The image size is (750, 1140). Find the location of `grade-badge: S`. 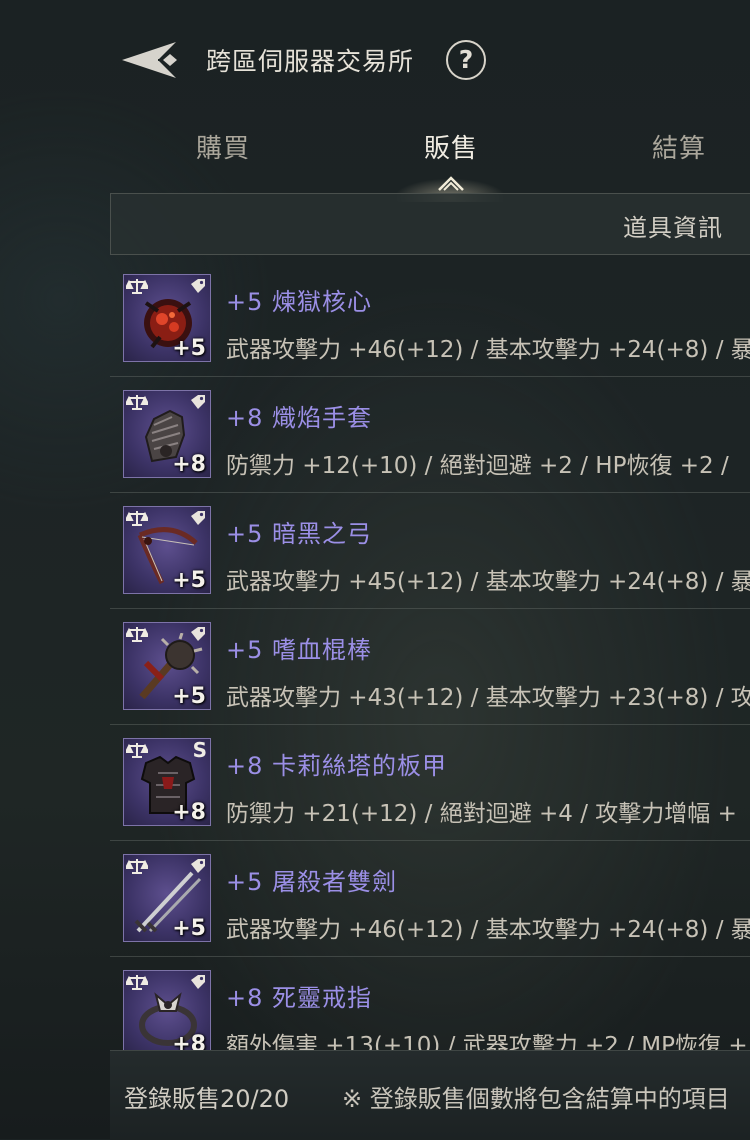

grade-badge: S is located at coordinates (199, 750).